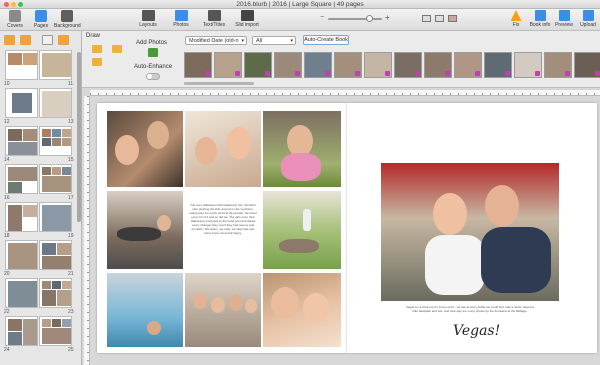 This screenshot has height=365, width=600. I want to click on add-photos-label: Add Photos, so click(151, 43).